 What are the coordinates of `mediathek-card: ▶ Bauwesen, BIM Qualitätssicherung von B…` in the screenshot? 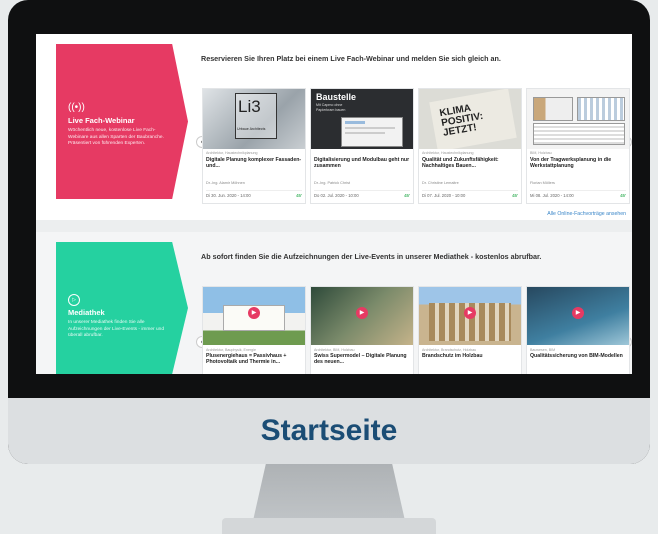 It's located at (578, 330).